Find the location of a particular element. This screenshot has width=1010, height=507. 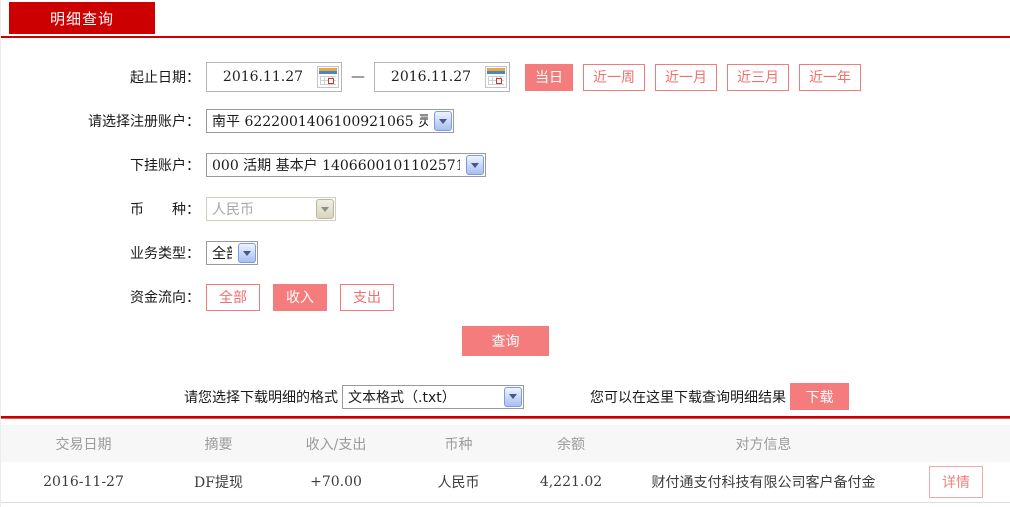

download-format-select: 文本格式（.txt） is located at coordinates (433, 396).